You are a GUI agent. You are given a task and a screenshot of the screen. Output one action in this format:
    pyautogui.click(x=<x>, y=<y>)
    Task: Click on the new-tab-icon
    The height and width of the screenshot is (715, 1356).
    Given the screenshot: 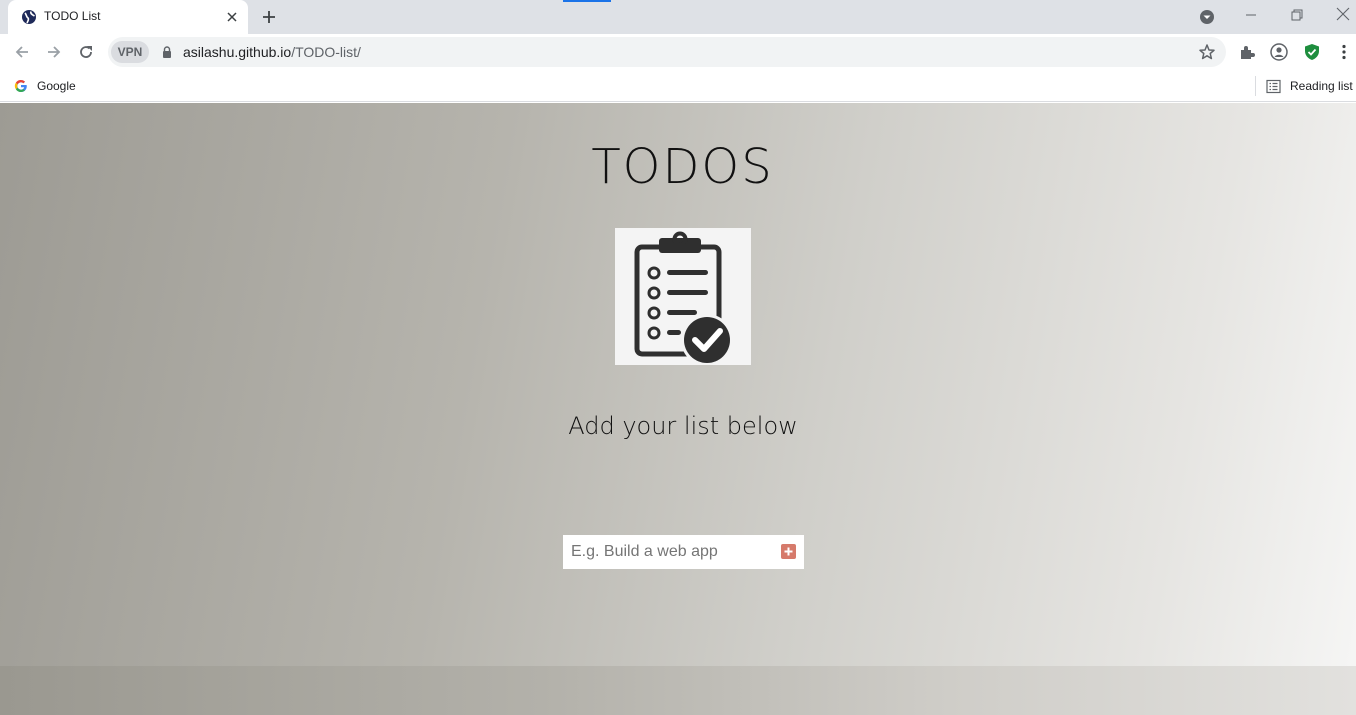 What is the action you would take?
    pyautogui.click(x=269, y=17)
    